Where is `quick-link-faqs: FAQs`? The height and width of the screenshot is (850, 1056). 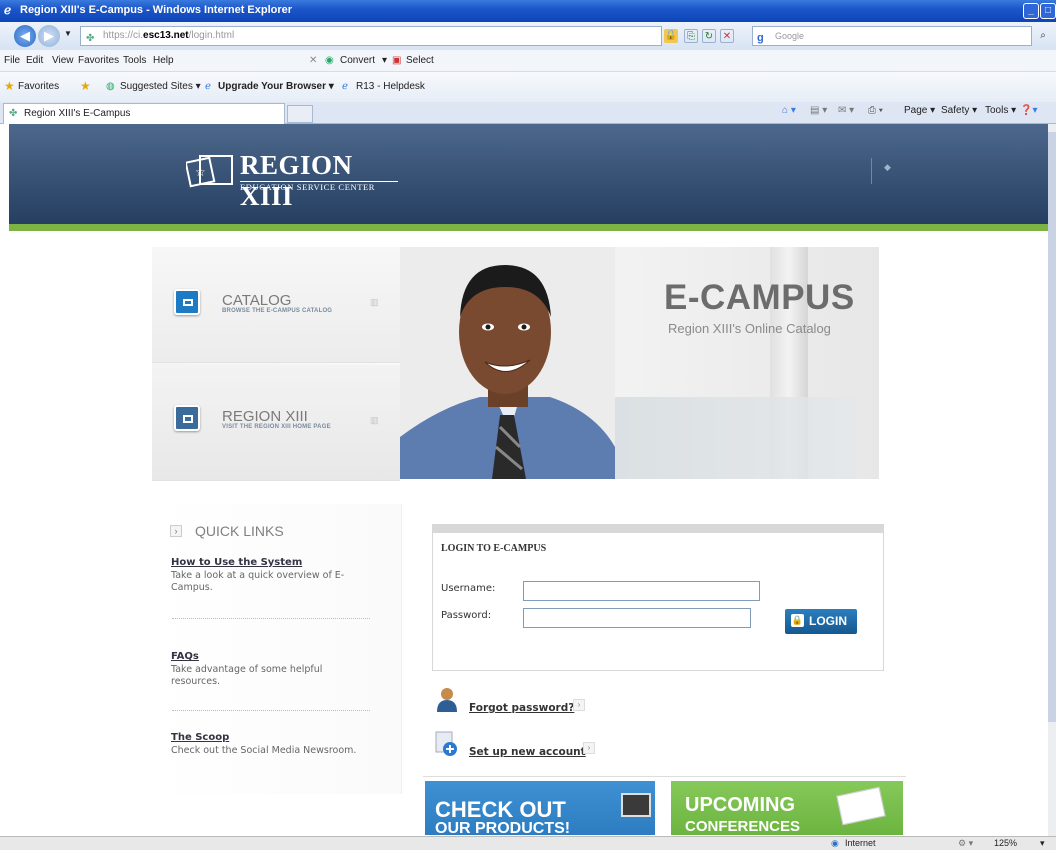
quick-link-faqs: FAQs is located at coordinates (185, 656).